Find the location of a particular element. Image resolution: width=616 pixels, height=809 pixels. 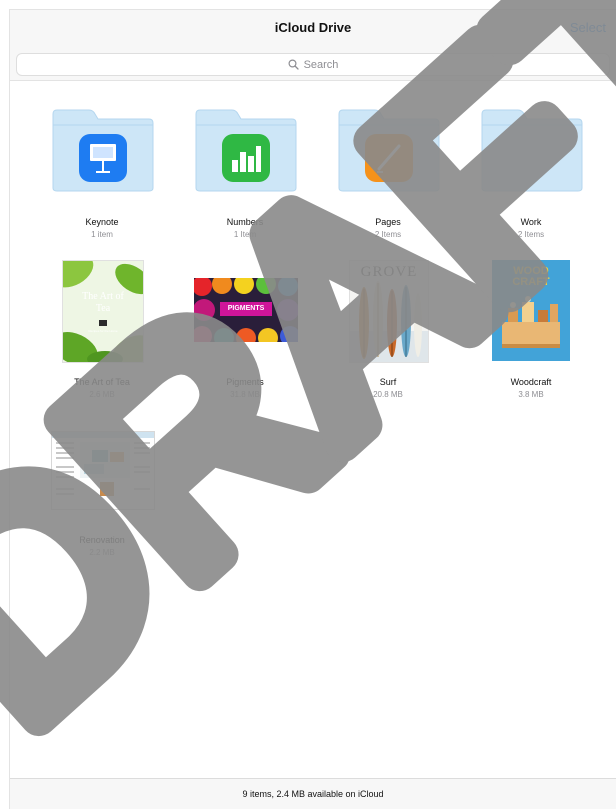

cover-title: PIGMENTS is located at coordinates (246, 308).